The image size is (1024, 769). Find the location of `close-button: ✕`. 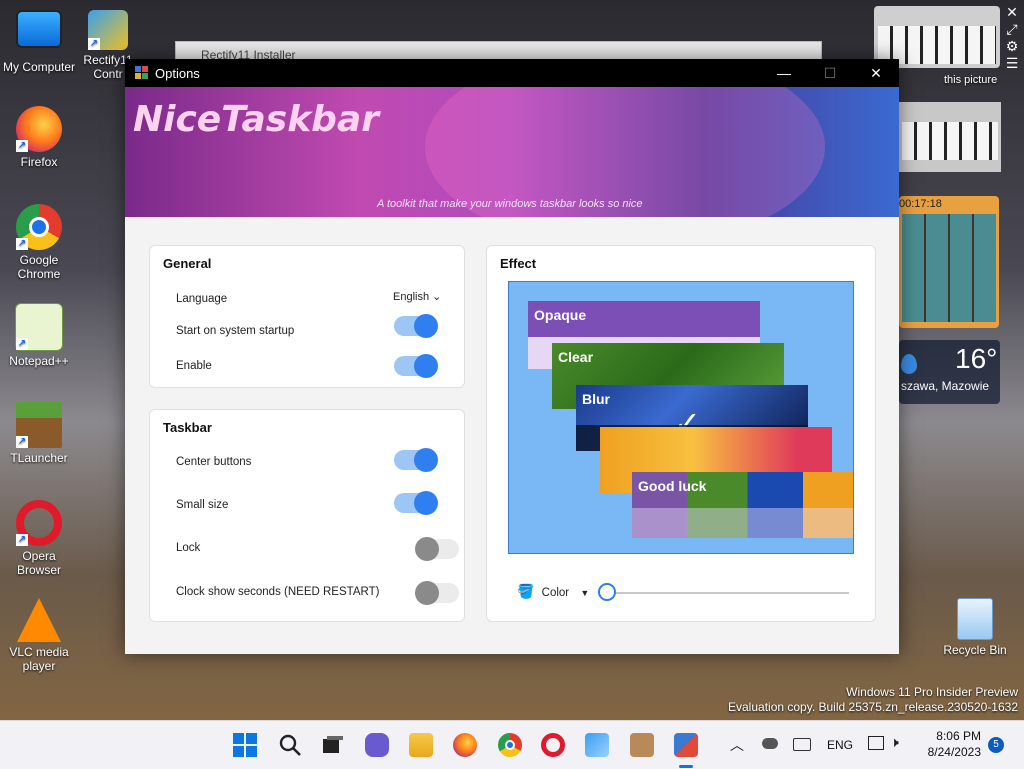

close-button: ✕ is located at coordinates (876, 73).